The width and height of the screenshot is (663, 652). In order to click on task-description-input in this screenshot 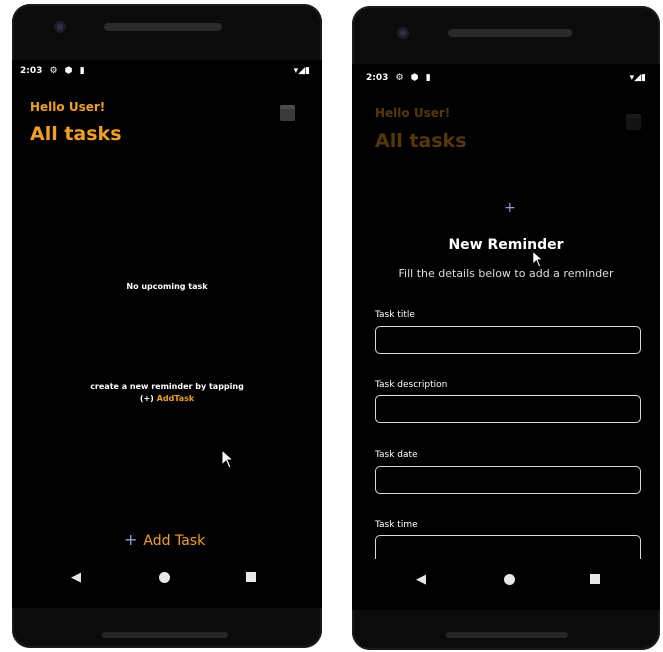, I will do `click(508, 409)`.